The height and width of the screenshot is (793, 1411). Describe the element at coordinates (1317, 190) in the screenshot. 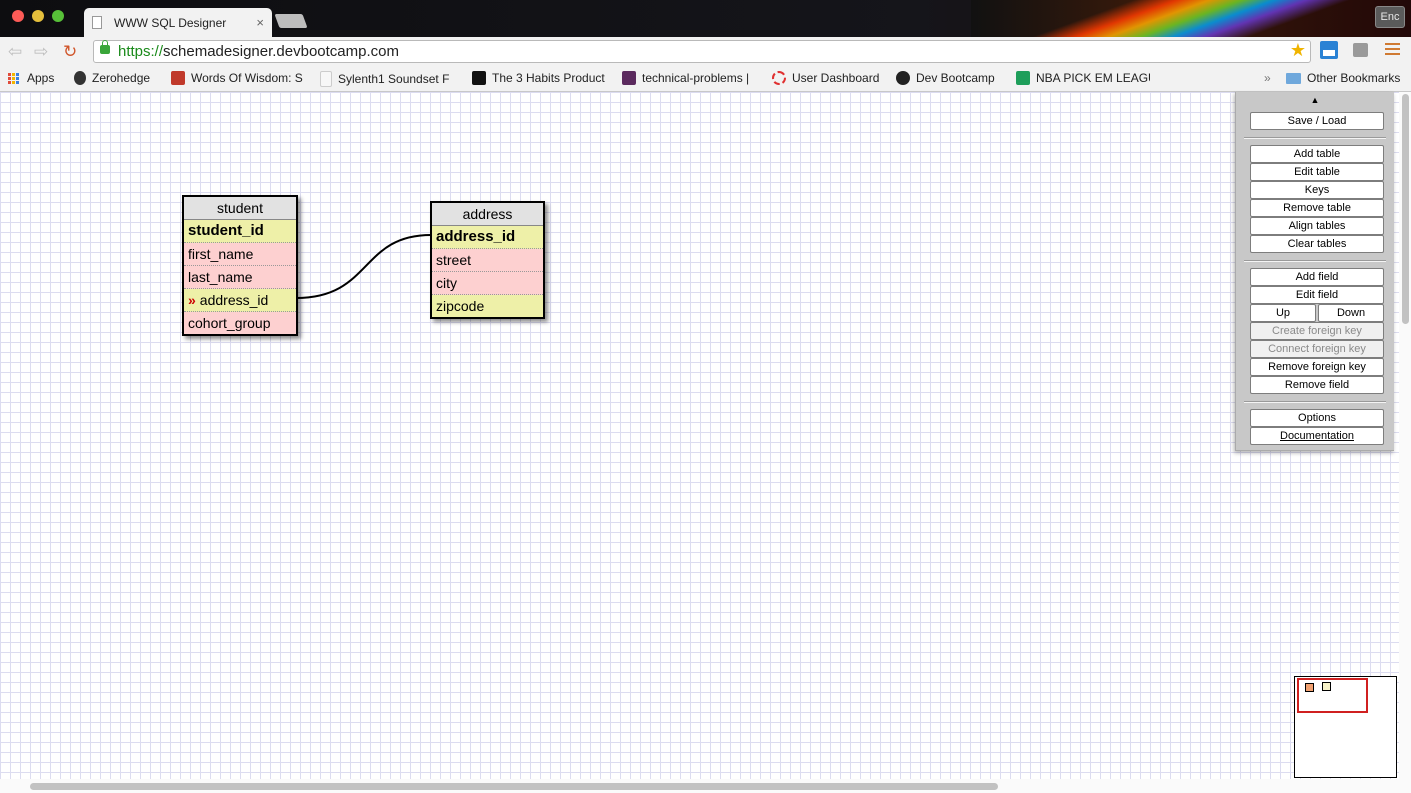

I see `keys-button: Keys` at that location.